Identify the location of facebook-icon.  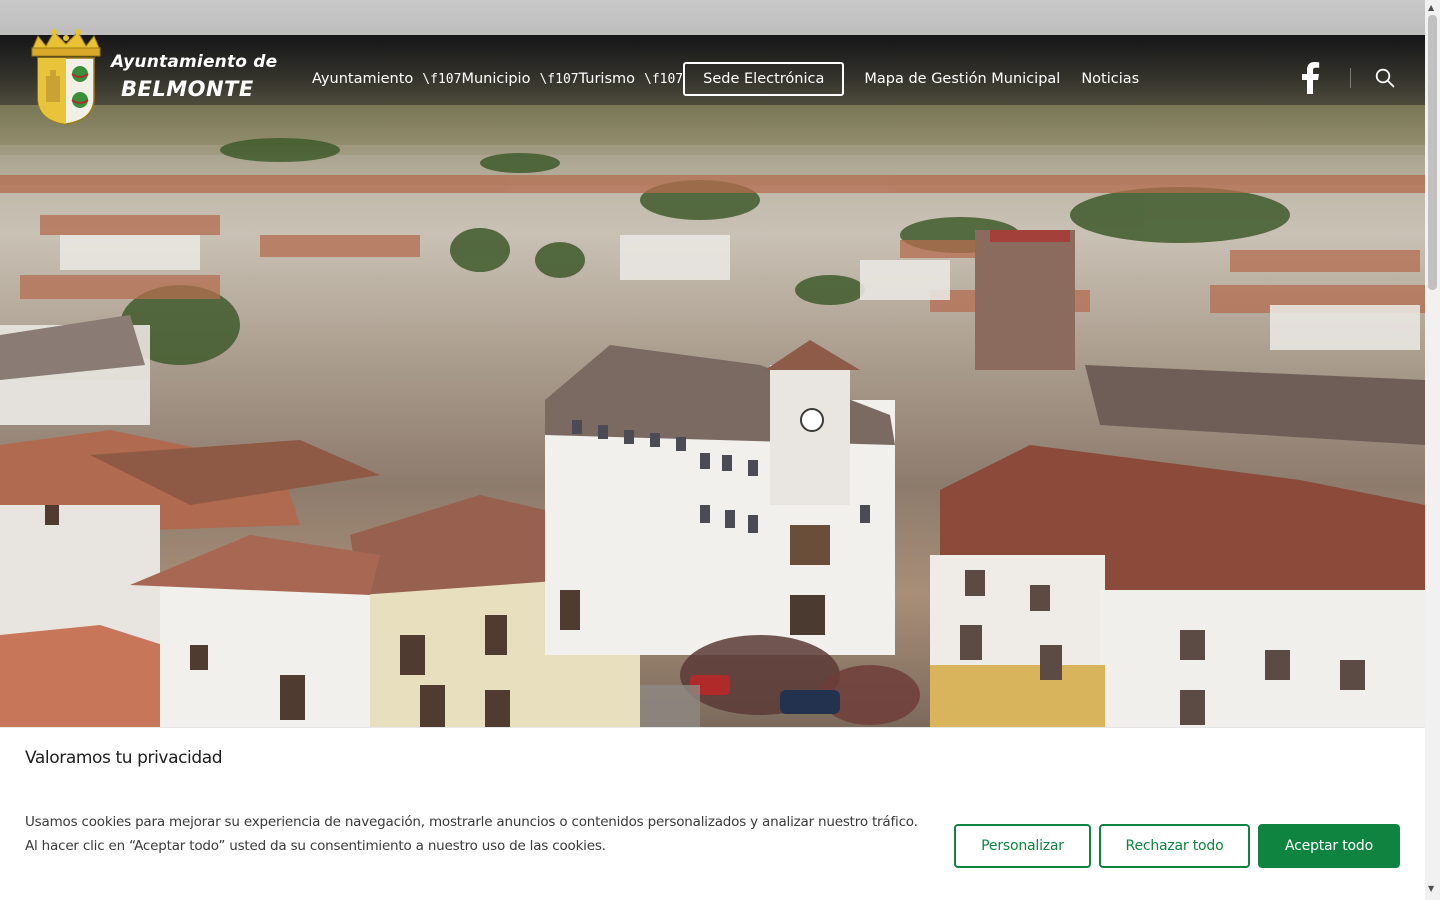
(1310, 78).